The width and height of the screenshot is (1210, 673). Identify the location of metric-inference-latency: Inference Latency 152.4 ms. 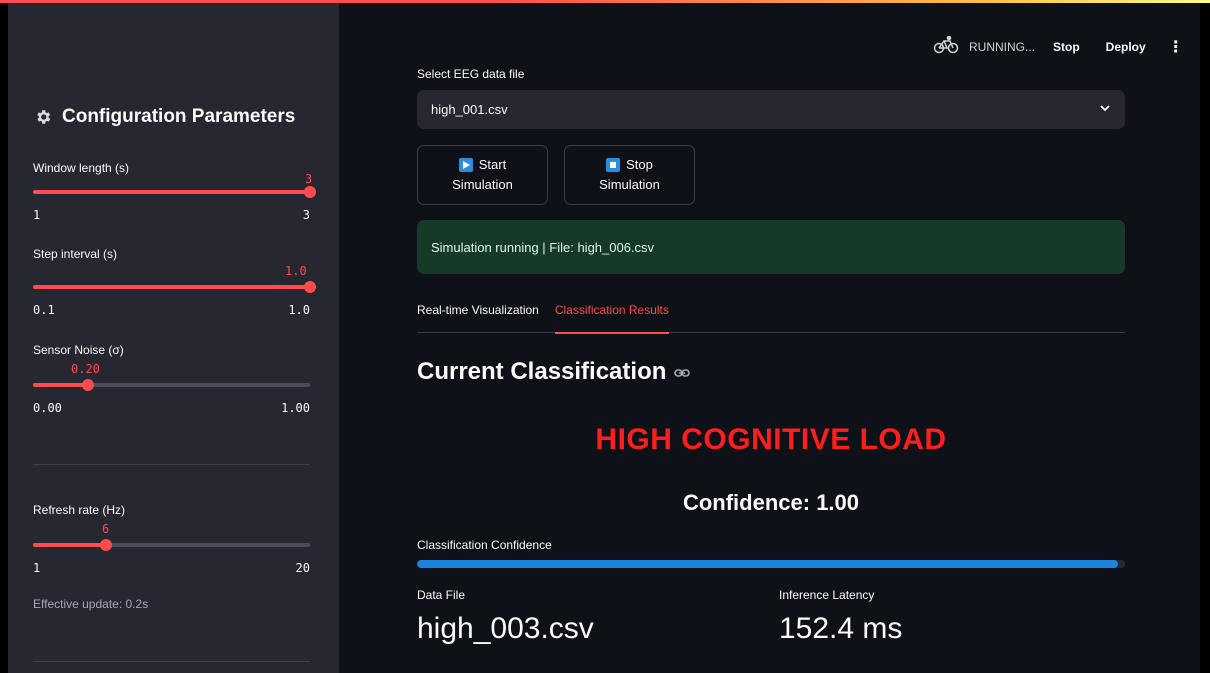
(840, 617).